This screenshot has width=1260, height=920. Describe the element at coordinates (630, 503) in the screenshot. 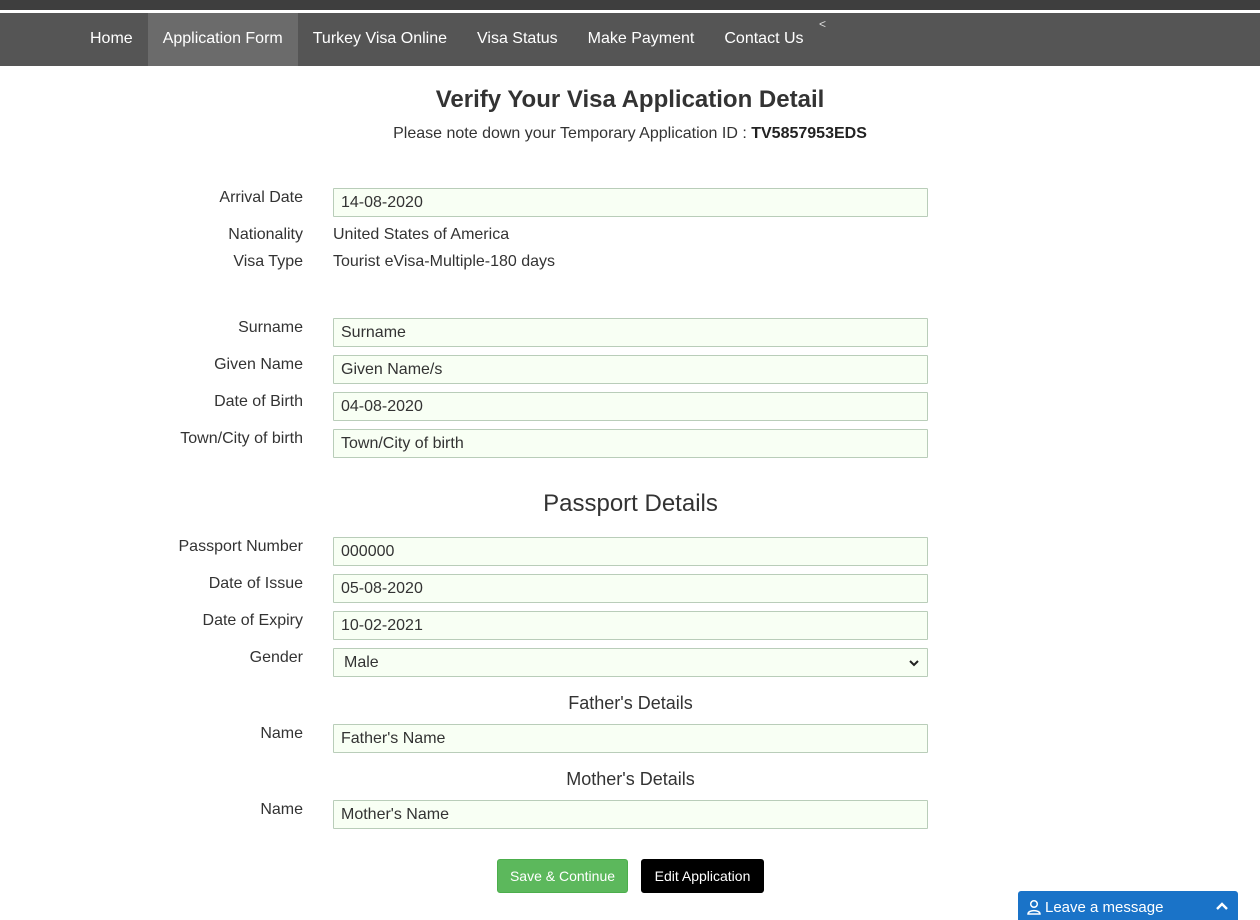

I see `passport-details-heading: Passport Details` at that location.